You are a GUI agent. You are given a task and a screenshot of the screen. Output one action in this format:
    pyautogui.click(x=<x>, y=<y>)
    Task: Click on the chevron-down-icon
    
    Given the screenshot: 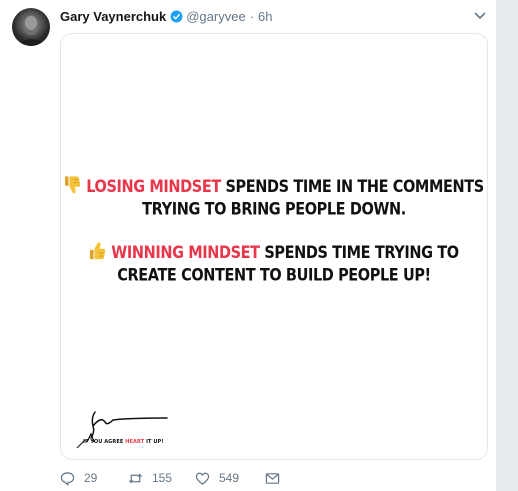 What is the action you would take?
    pyautogui.click(x=480, y=16)
    